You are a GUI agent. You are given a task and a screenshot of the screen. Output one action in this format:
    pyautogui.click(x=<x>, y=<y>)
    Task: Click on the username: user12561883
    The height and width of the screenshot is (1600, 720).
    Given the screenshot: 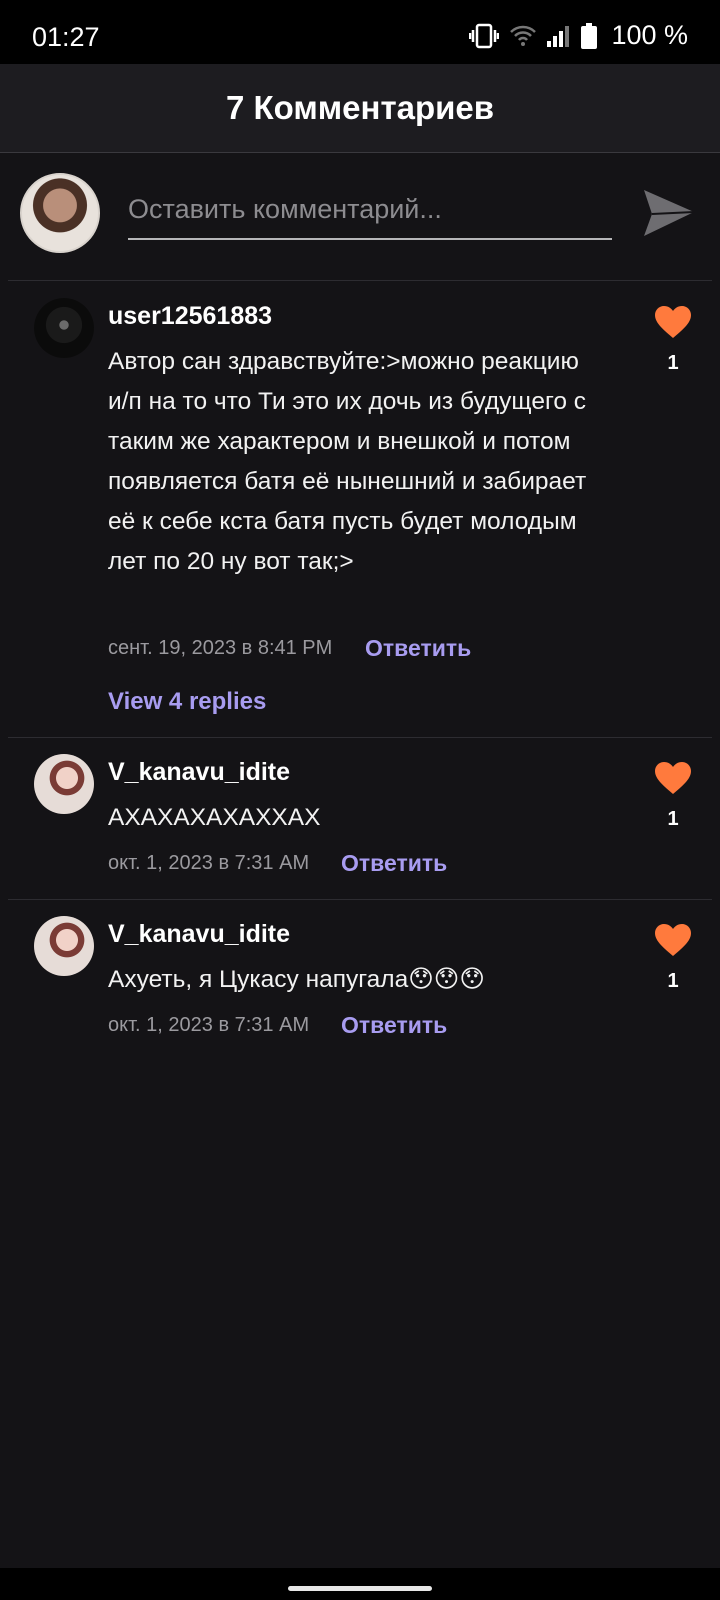 What is the action you would take?
    pyautogui.click(x=190, y=316)
    